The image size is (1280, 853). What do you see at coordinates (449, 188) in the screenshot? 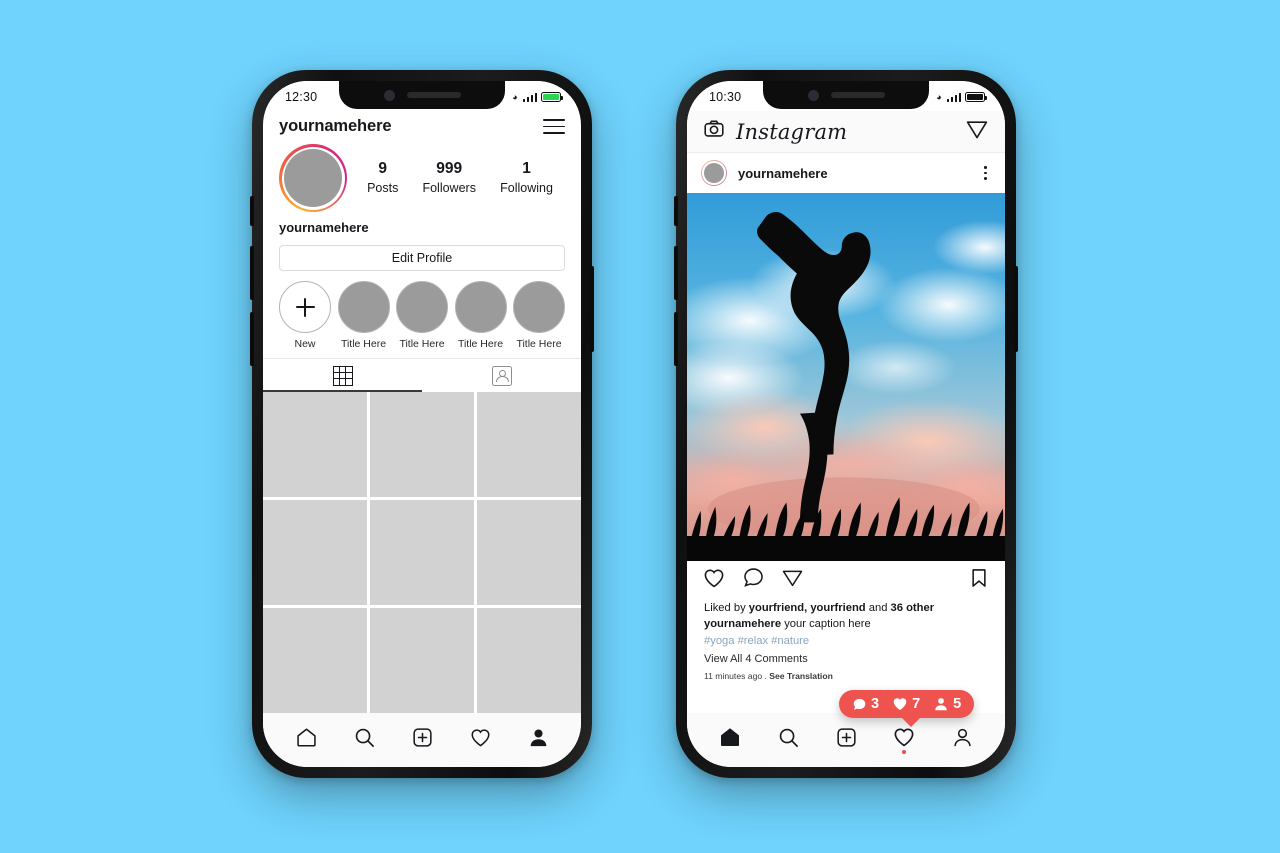
I see `stat-followers-label: Followers` at bounding box center [449, 188].